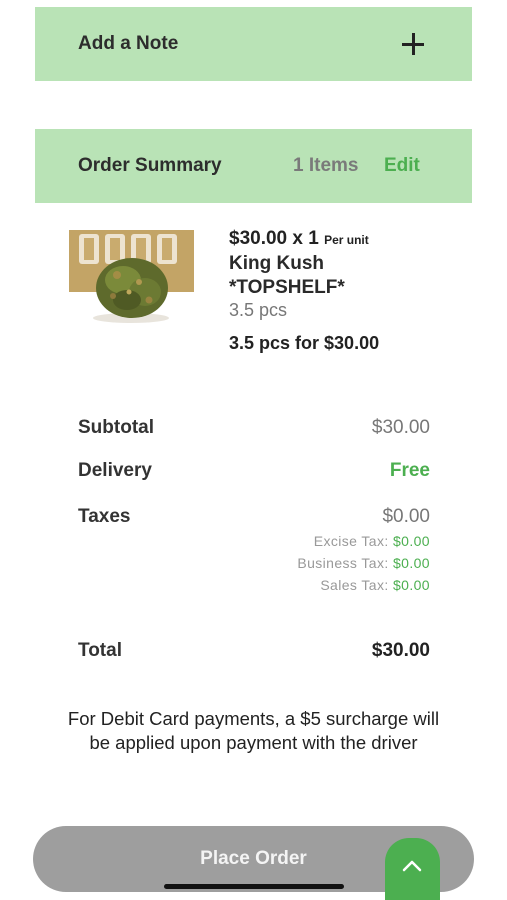 This screenshot has height=900, width=507. What do you see at coordinates (116, 427) in the screenshot?
I see `subtotal-label: Subtotal` at bounding box center [116, 427].